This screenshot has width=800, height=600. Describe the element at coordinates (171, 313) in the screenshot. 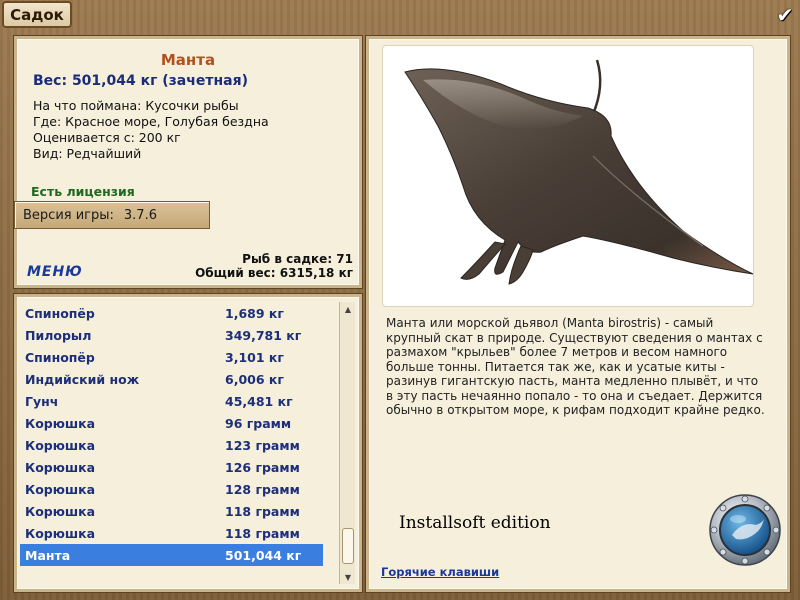

I see `catch-list-row: Спинопёр 1,689 кг` at that location.